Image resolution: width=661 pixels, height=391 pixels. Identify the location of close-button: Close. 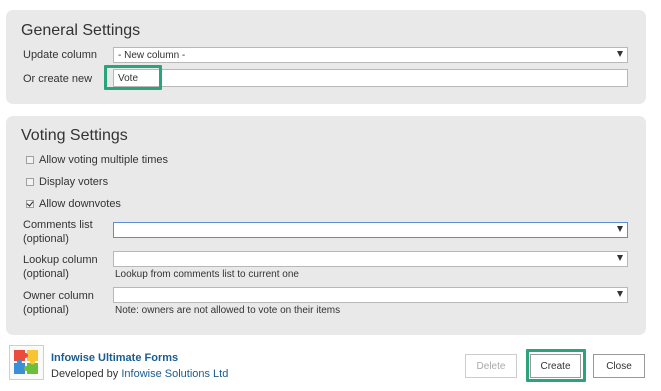
(619, 366).